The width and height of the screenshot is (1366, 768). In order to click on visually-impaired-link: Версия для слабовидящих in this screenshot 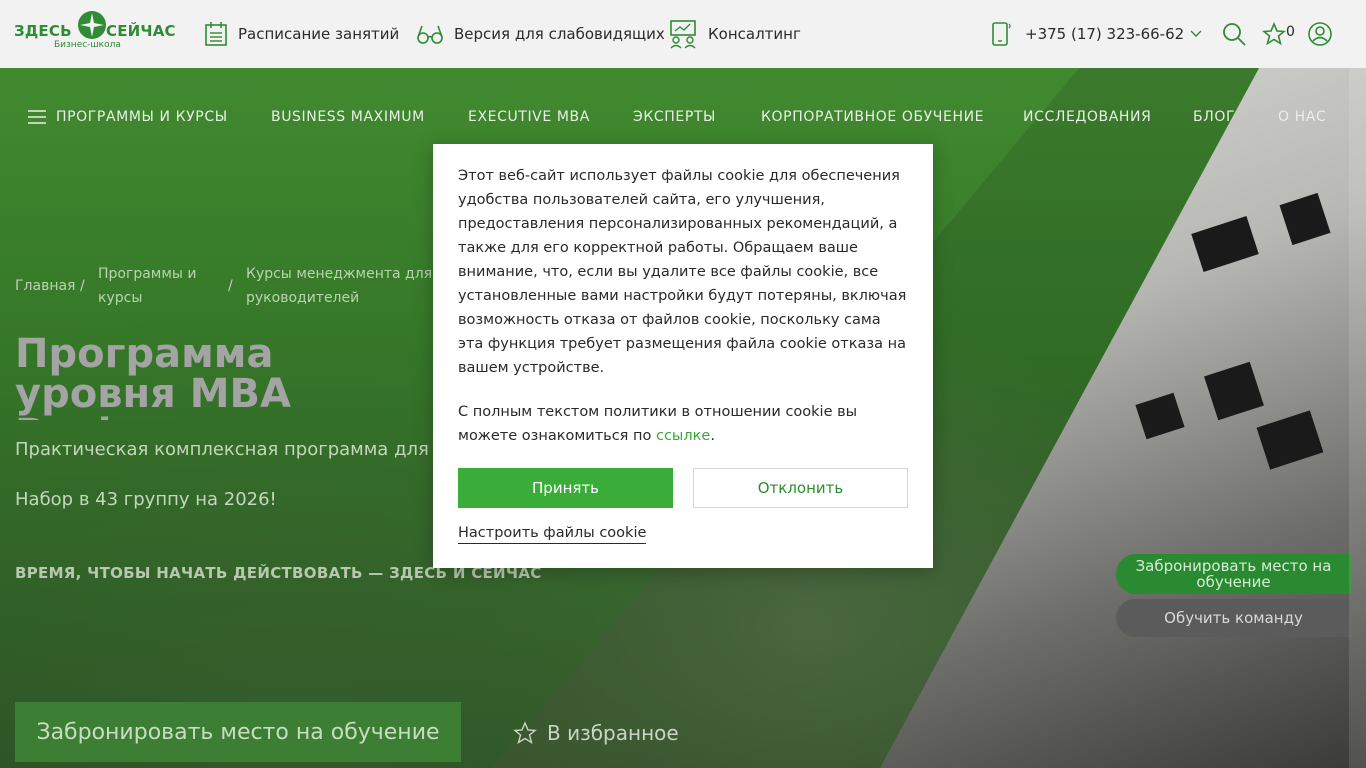, I will do `click(540, 34)`.